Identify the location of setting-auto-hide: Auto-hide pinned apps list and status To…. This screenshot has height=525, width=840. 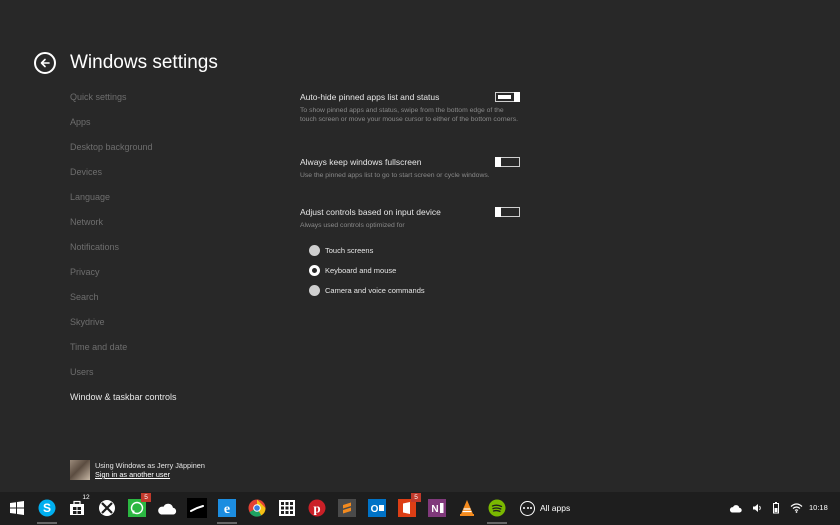
(411, 107).